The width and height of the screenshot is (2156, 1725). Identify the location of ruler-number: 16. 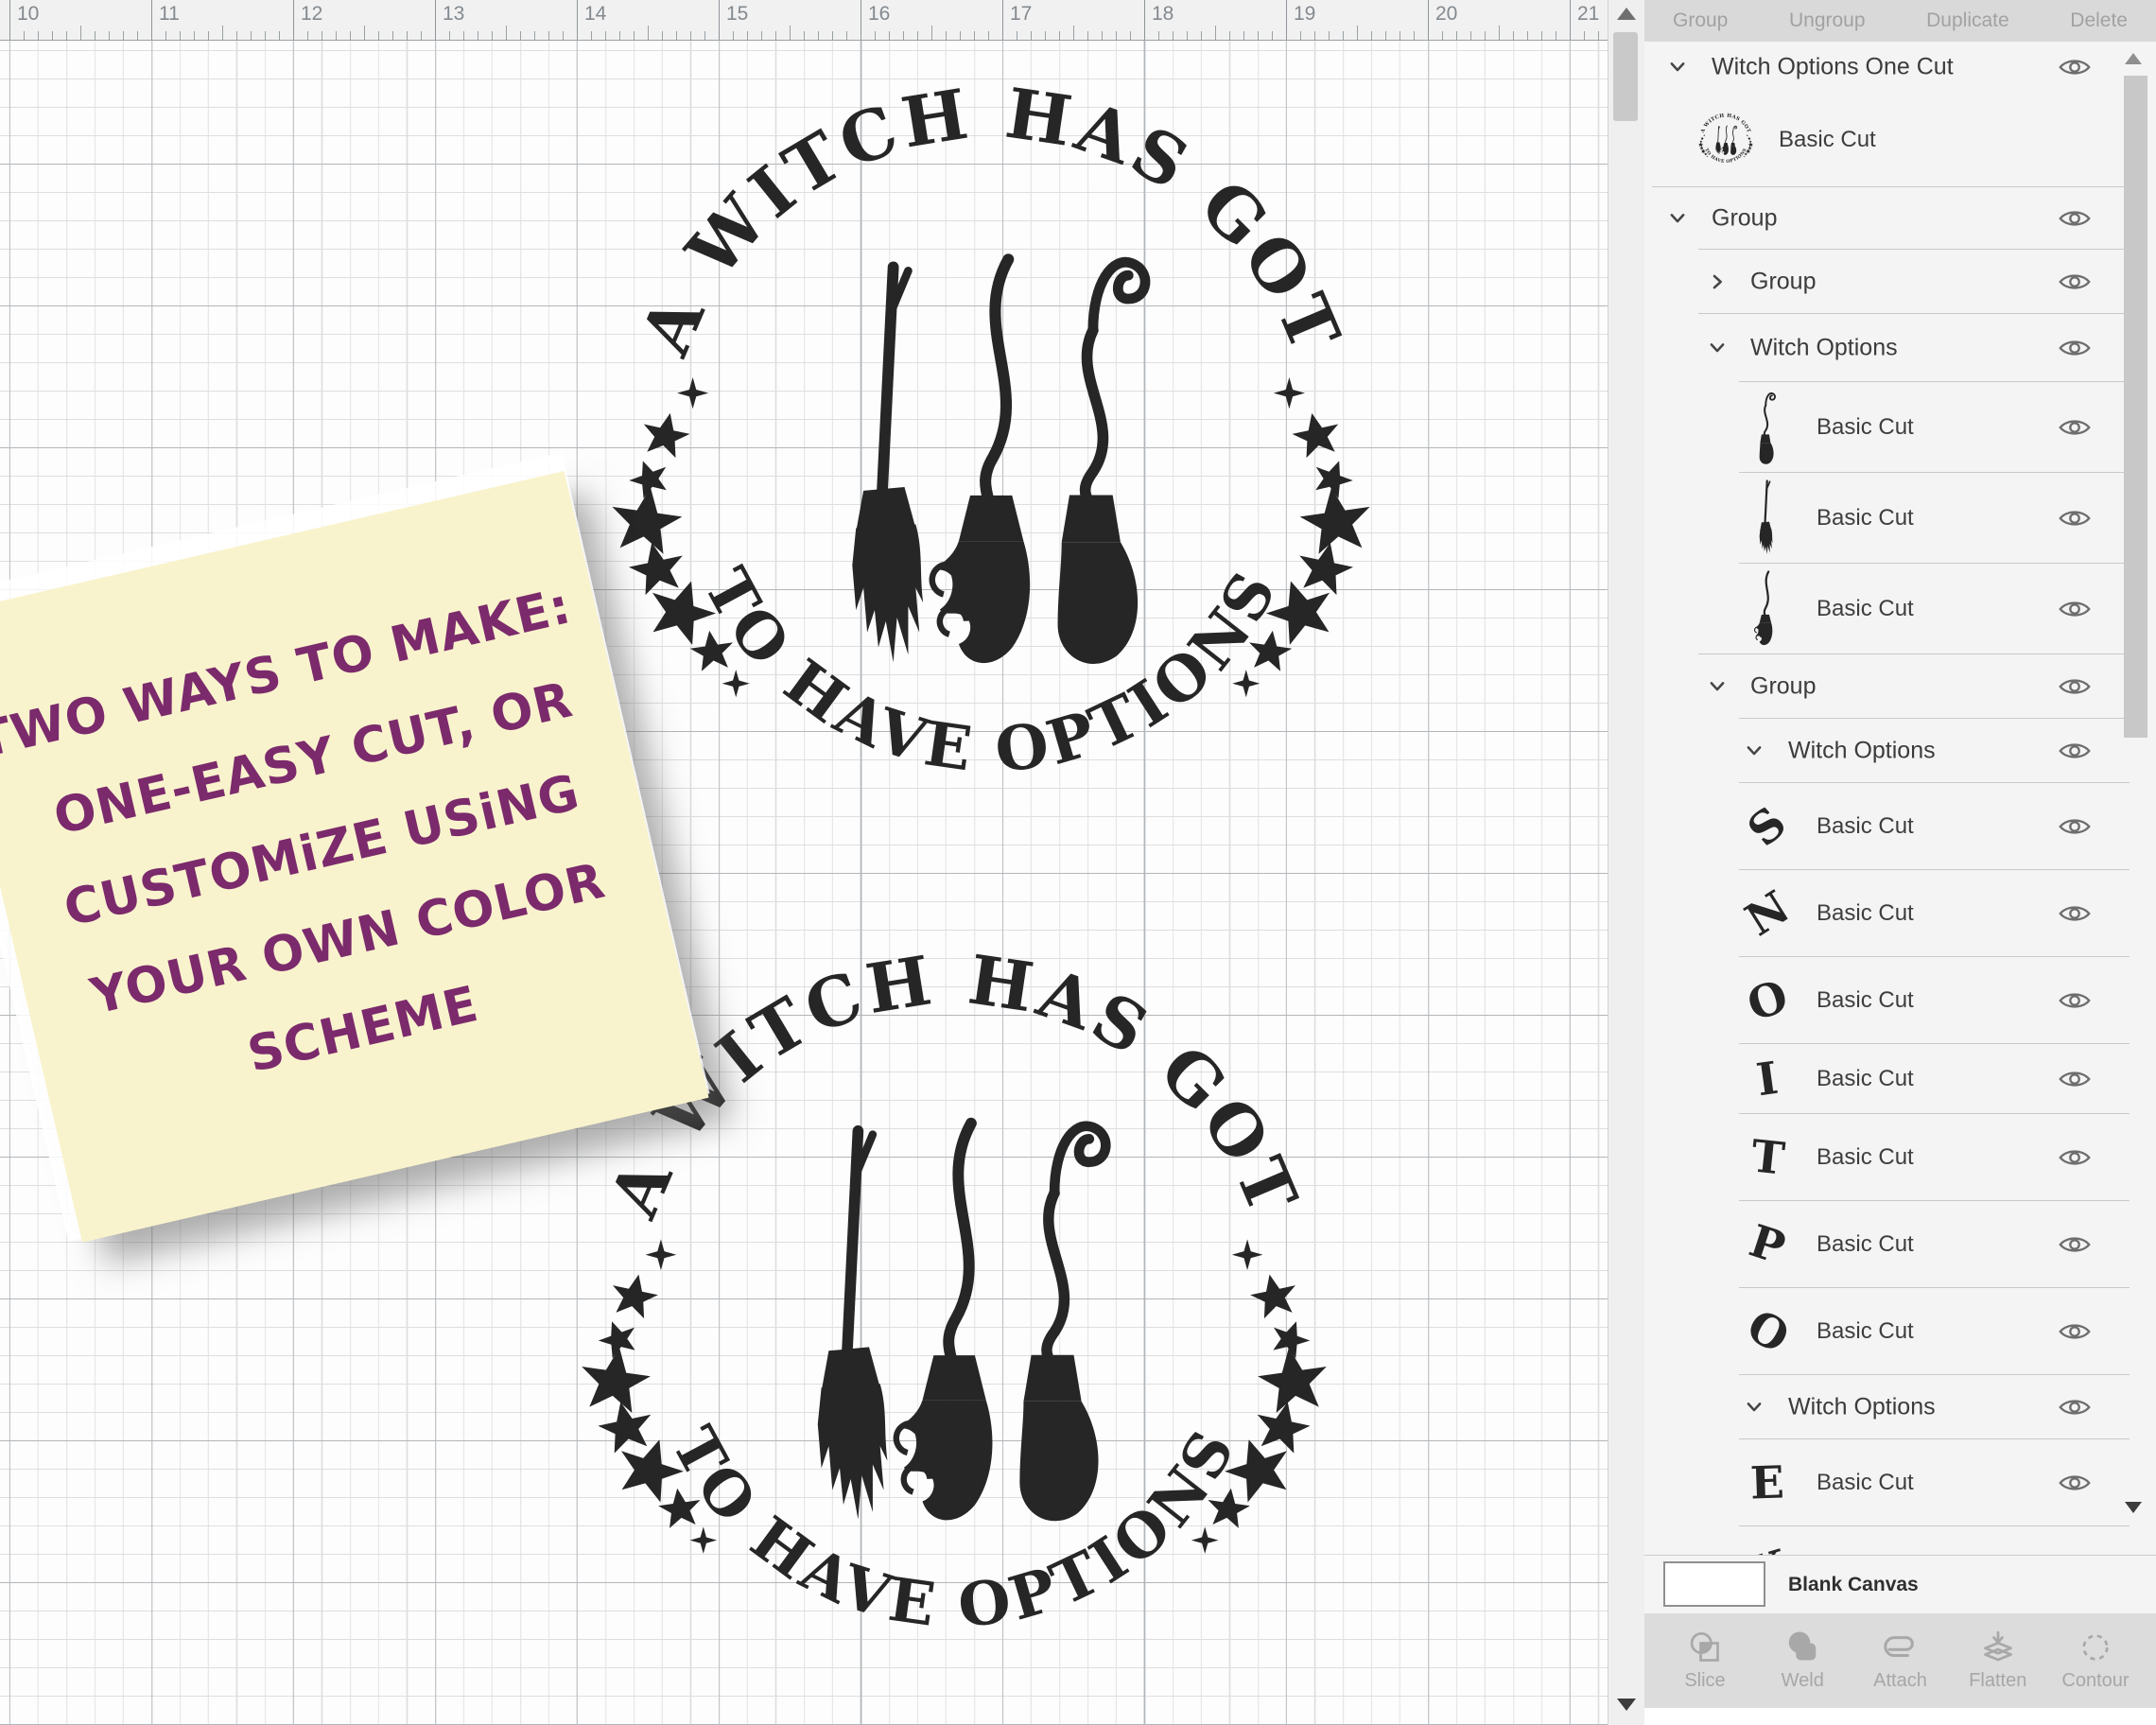
(879, 14).